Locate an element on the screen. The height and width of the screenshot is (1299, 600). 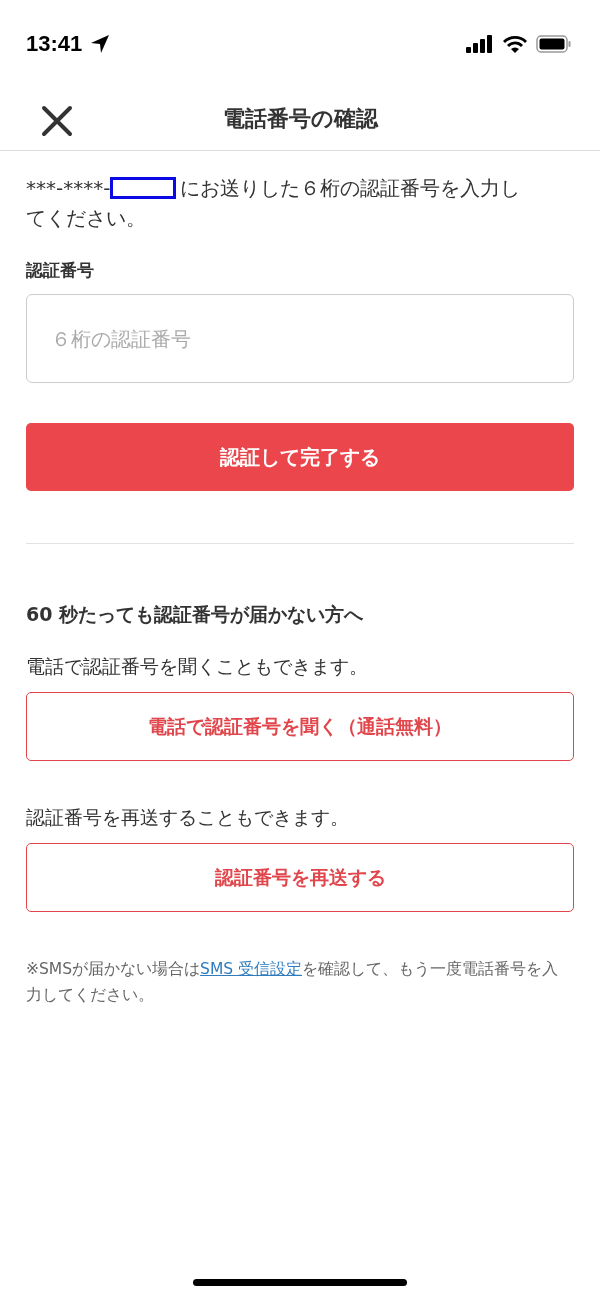
field-label: 認証番号 is located at coordinates (60, 270).